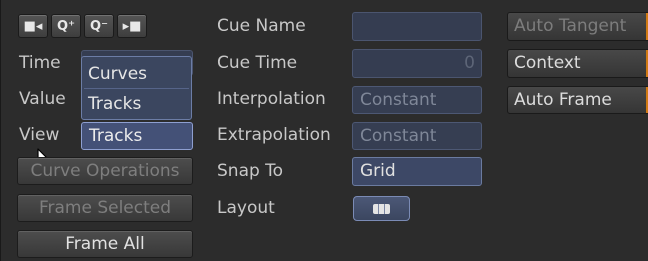 This screenshot has height=261, width=648. What do you see at coordinates (117, 74) in the screenshot?
I see `view-option-curves: Curves` at bounding box center [117, 74].